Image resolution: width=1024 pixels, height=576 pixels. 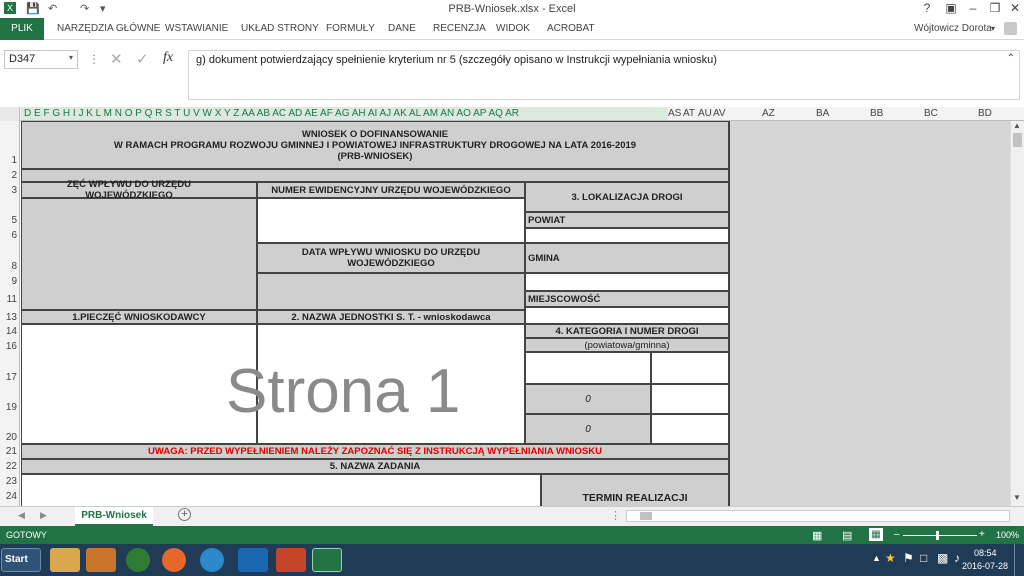 I want to click on column-header-bd: BD, so click(x=985, y=113).